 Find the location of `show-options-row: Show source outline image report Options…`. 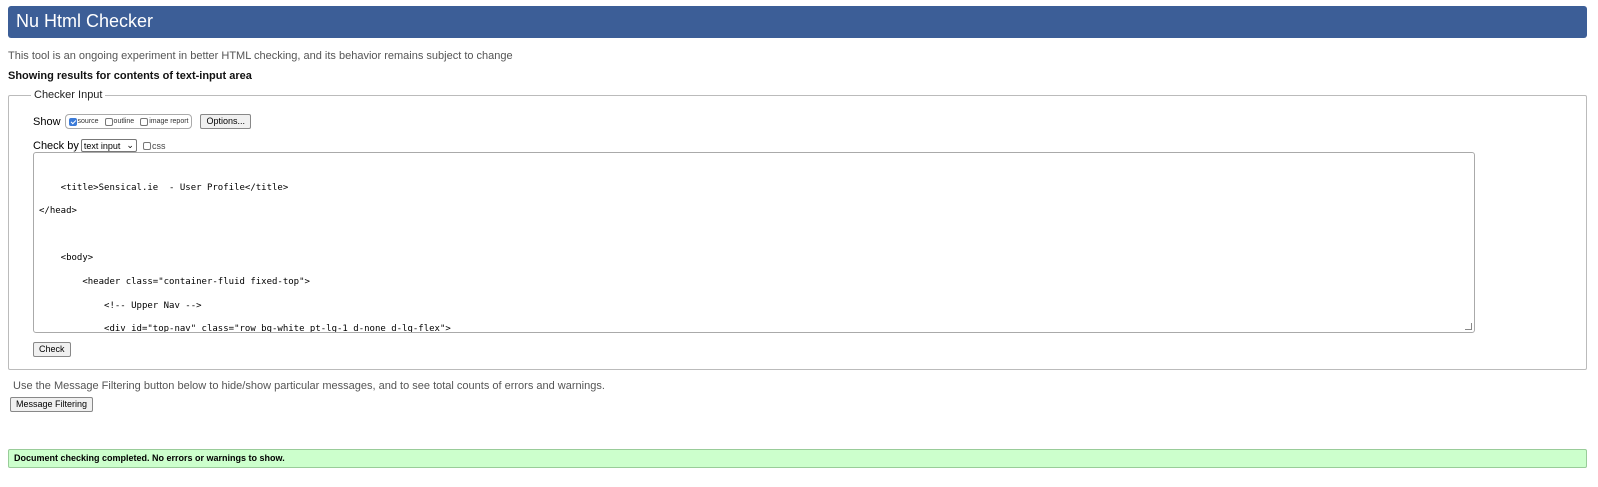

show-options-row: Show source outline image report Options… is located at coordinates (142, 121).